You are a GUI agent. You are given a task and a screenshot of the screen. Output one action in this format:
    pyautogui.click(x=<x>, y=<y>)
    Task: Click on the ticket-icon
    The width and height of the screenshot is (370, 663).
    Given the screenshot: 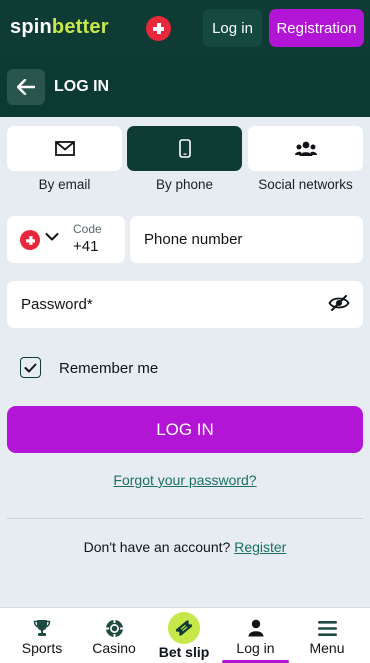 What is the action you would take?
    pyautogui.click(x=184, y=628)
    